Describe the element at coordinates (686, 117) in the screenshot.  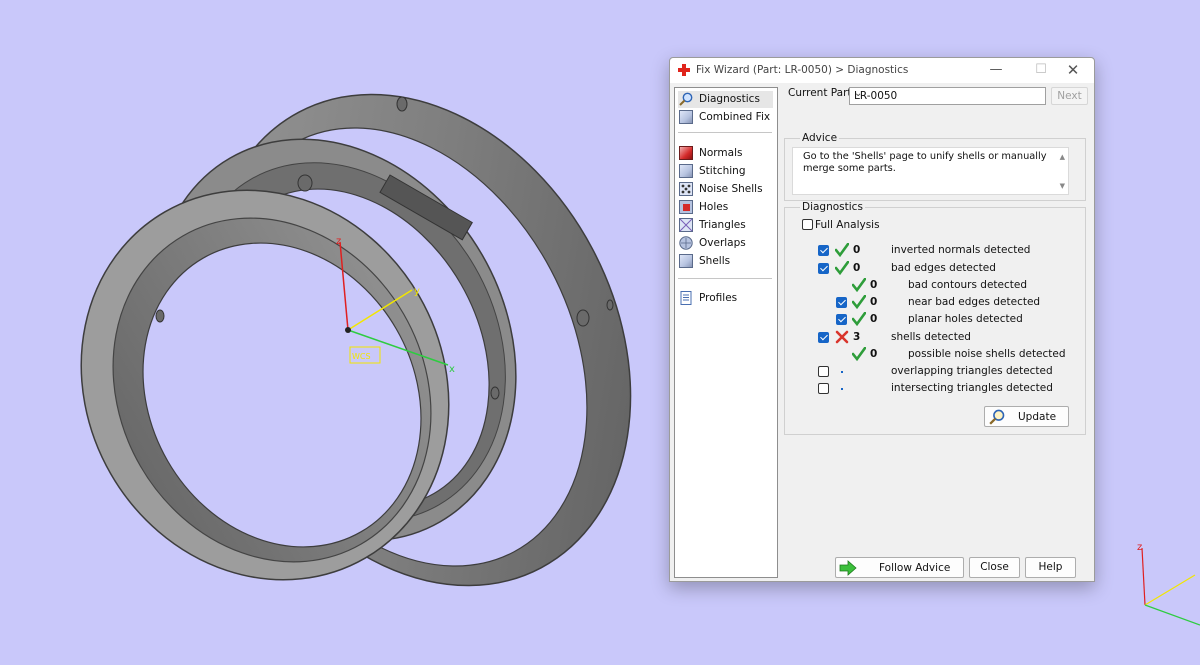
I see `cube-icon` at that location.